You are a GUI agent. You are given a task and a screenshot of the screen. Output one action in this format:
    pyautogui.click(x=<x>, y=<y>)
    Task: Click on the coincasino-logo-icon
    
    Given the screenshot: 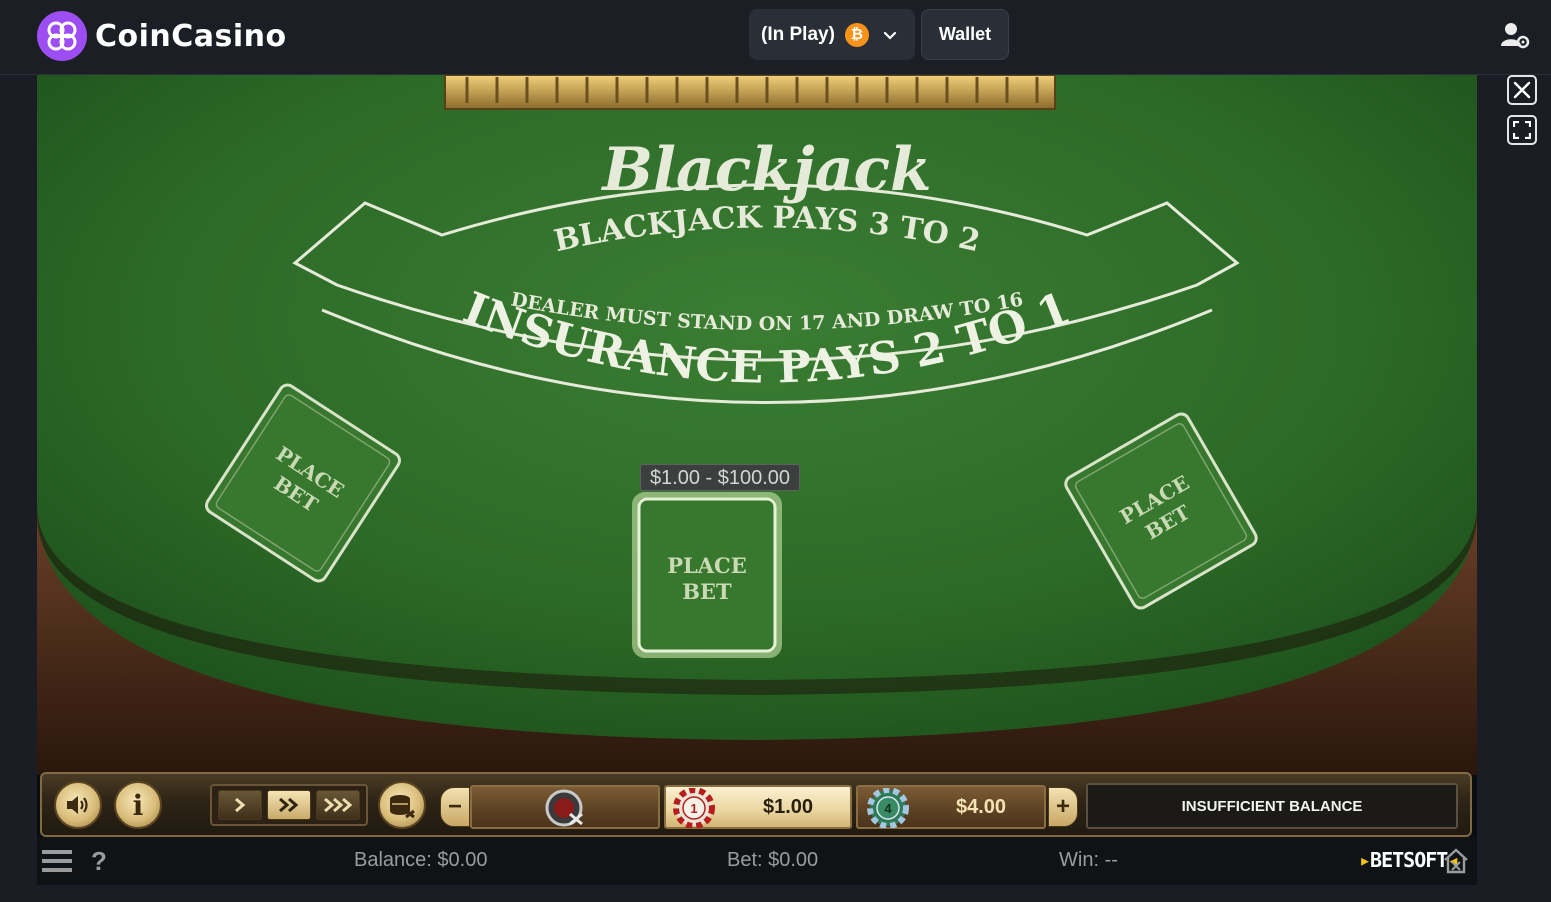 What is the action you would take?
    pyautogui.click(x=62, y=36)
    